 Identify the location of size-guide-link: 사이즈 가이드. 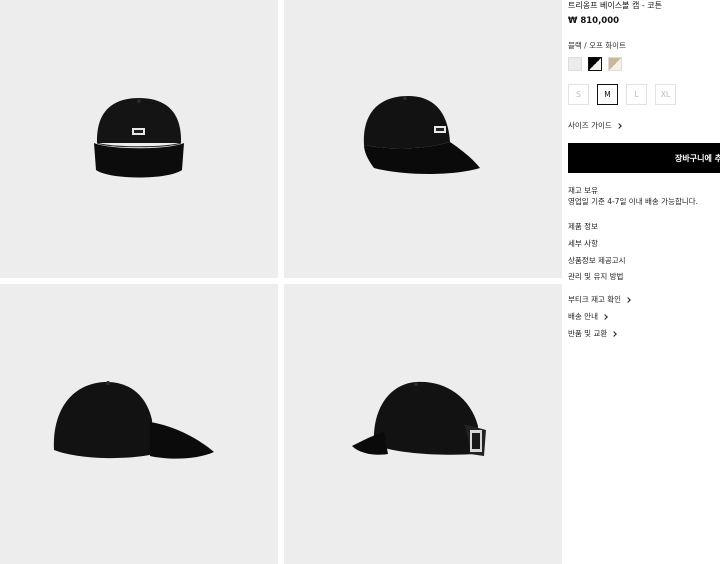
(595, 125).